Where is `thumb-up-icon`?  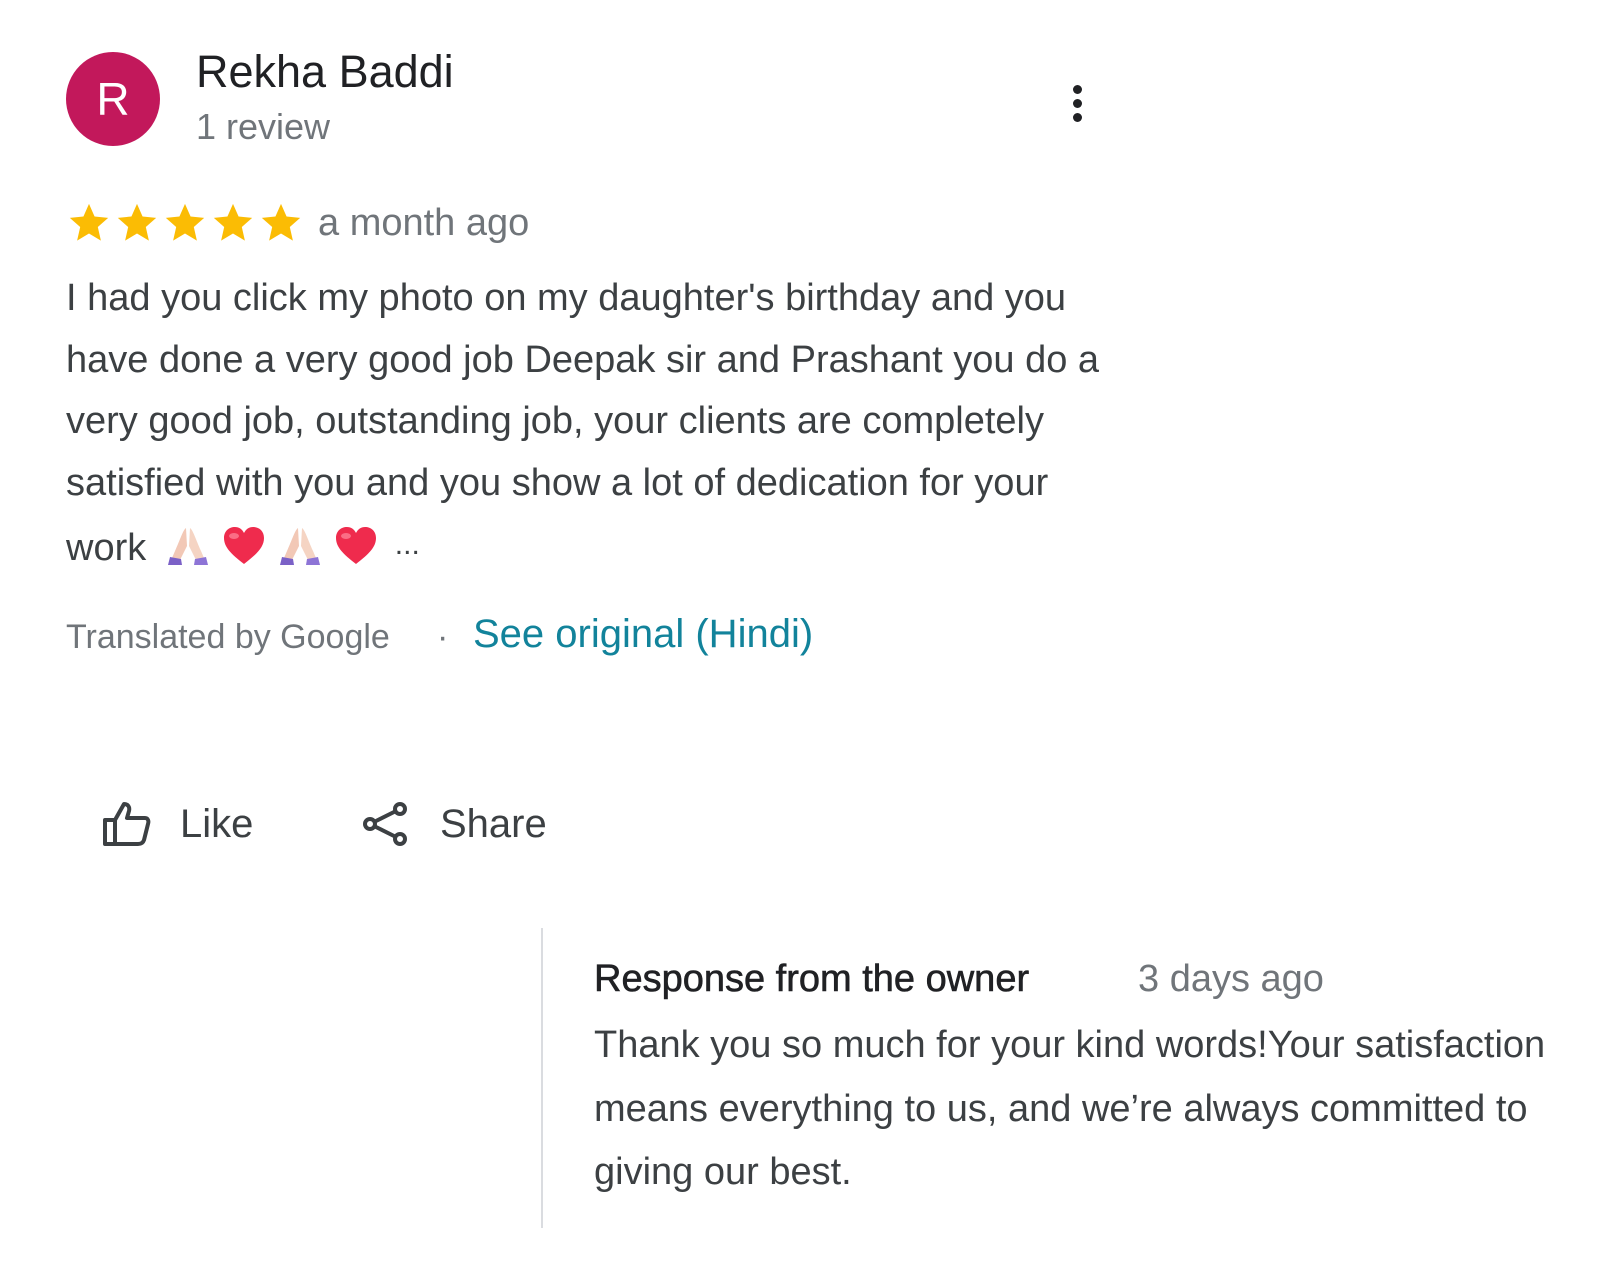
thumb-up-icon is located at coordinates (127, 824).